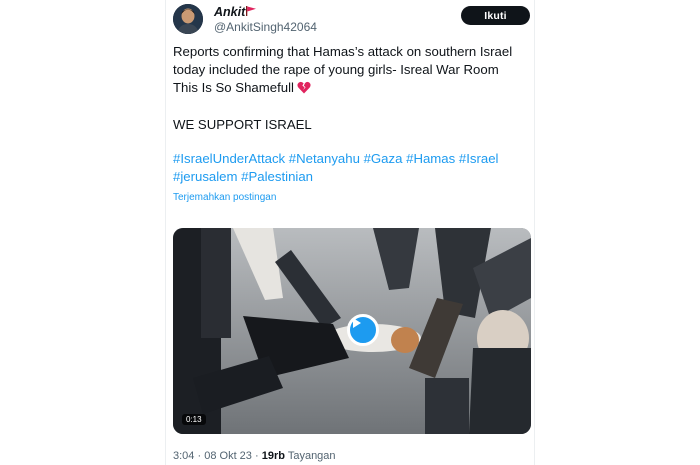 This screenshot has width=700, height=465. Describe the element at coordinates (194, 419) in the screenshot. I see `video-duration: 0:13` at that location.